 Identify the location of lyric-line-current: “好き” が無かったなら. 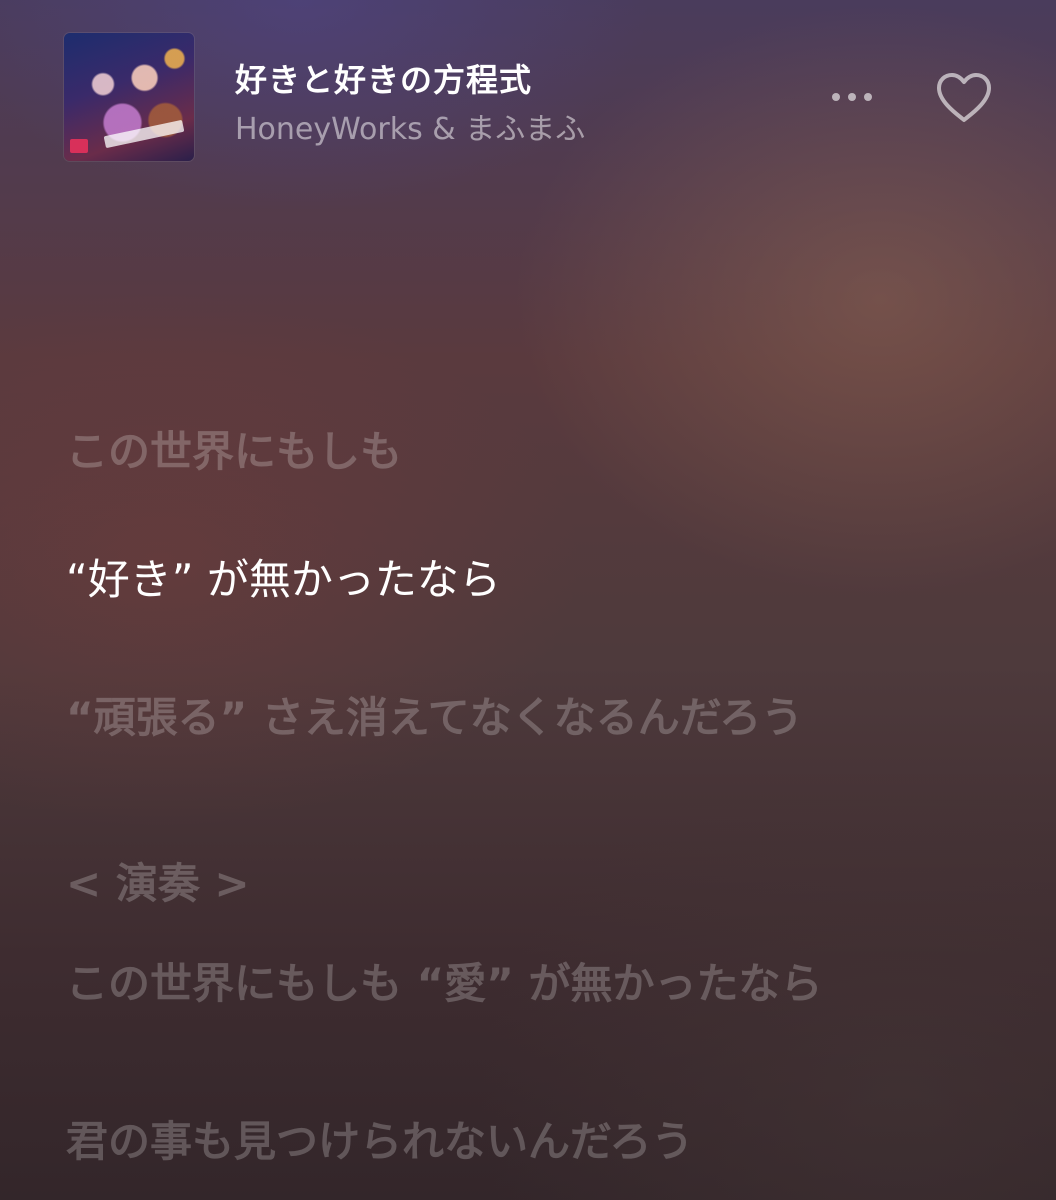
(466, 580).